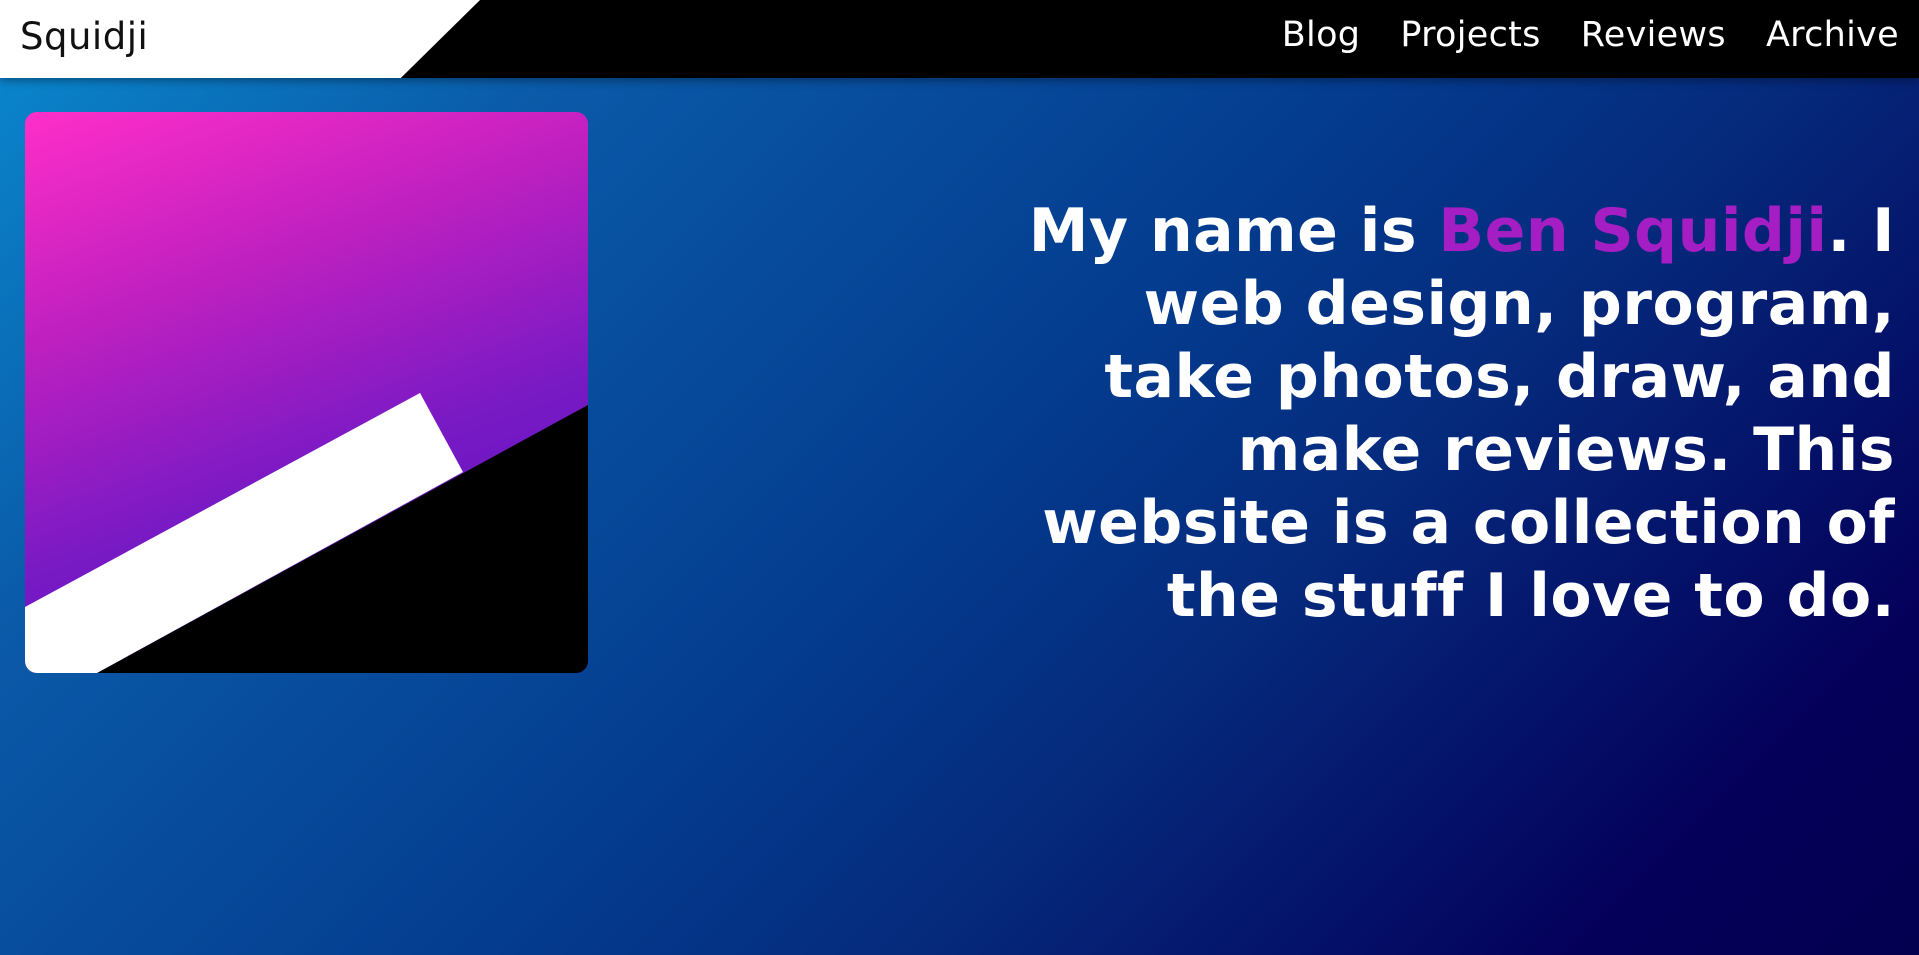 The height and width of the screenshot is (955, 1919). Describe the element at coordinates (959, 39) in the screenshot. I see `top-nav-bar: Squidji Blog Projects Reviews Archive` at that location.